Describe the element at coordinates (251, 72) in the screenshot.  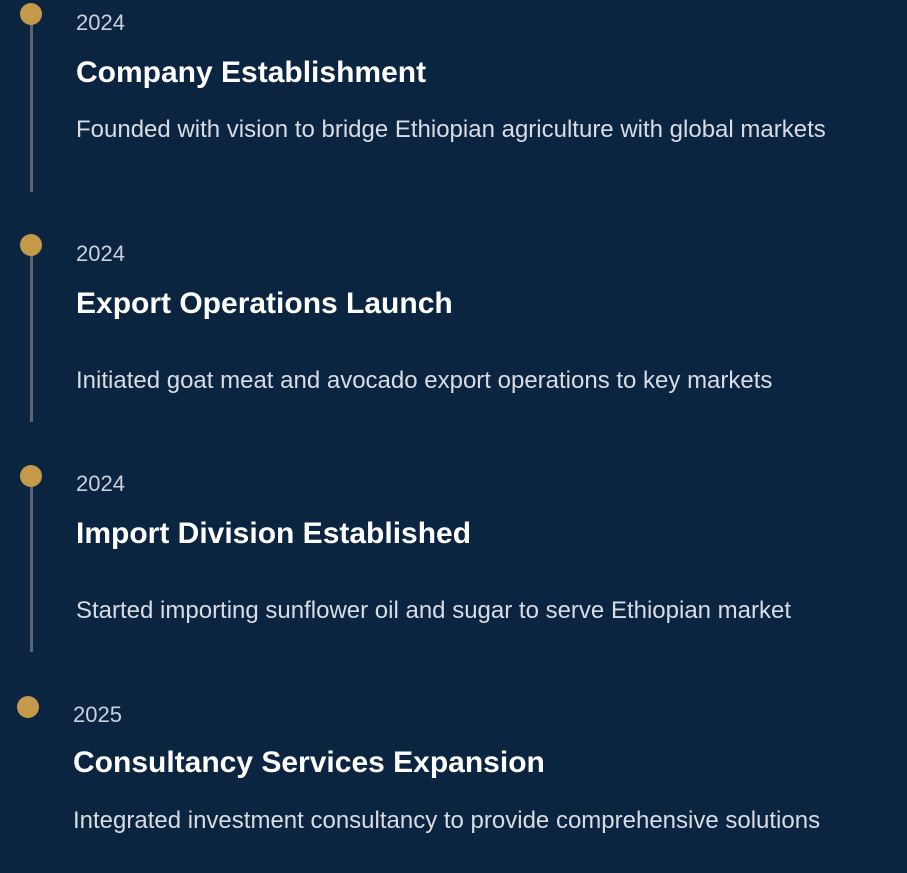
I see `timeline-title: Company Establishment` at that location.